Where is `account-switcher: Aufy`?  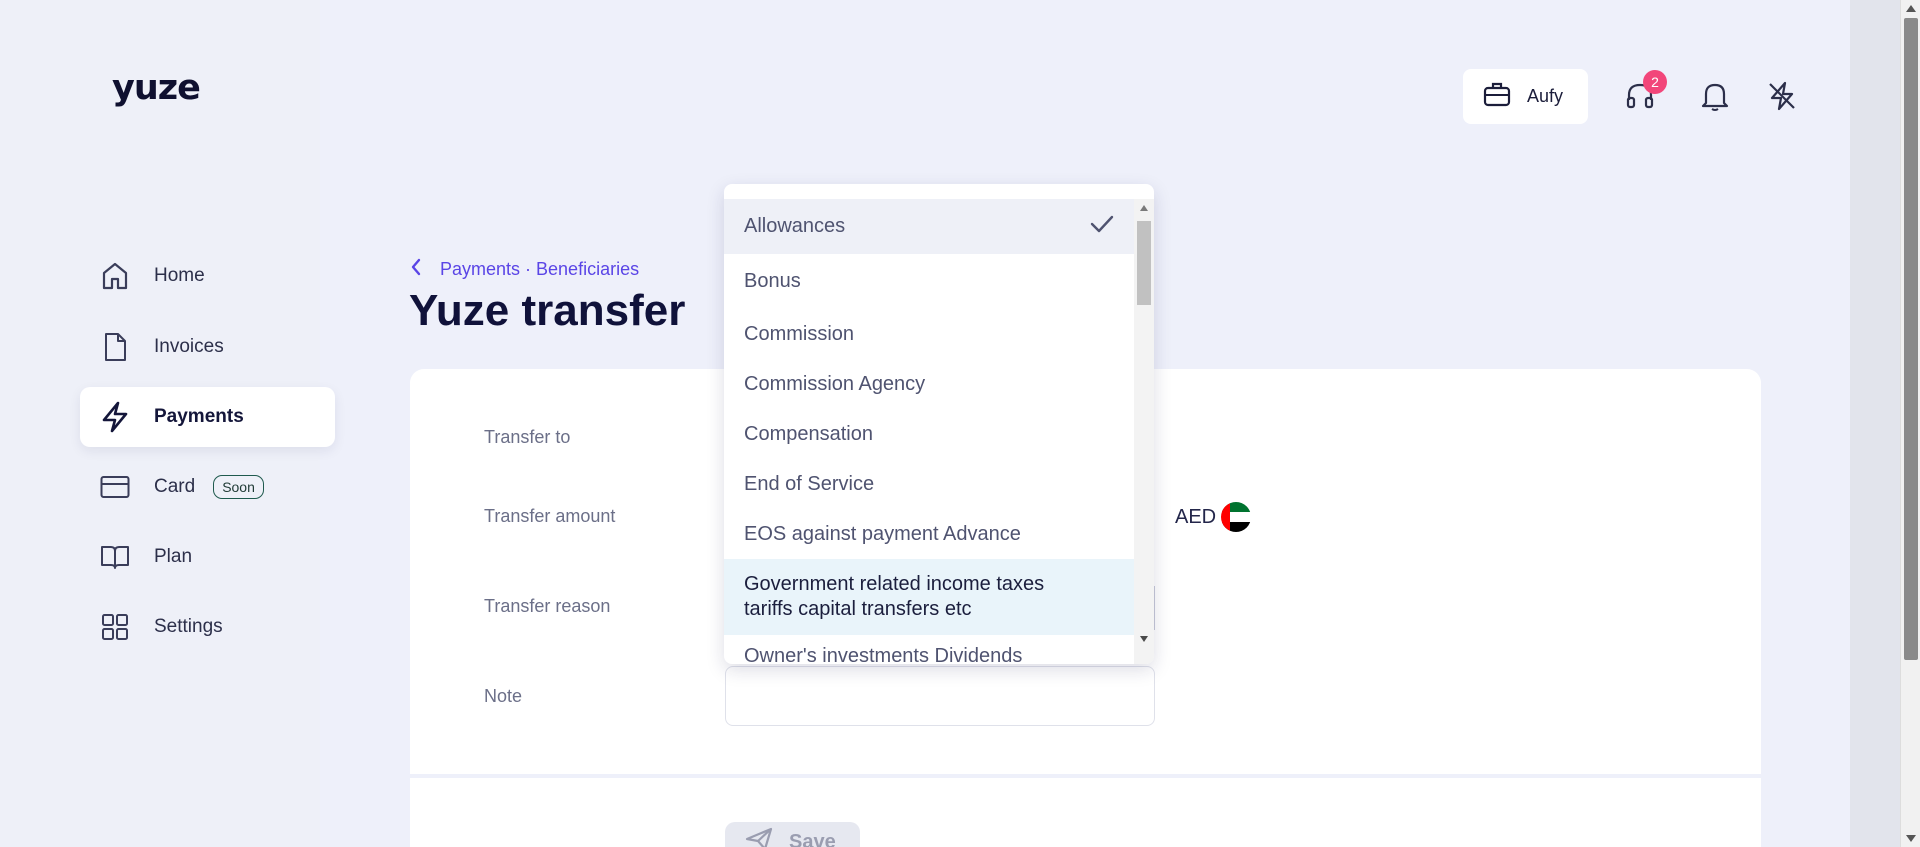 account-switcher: Aufy is located at coordinates (1525, 96).